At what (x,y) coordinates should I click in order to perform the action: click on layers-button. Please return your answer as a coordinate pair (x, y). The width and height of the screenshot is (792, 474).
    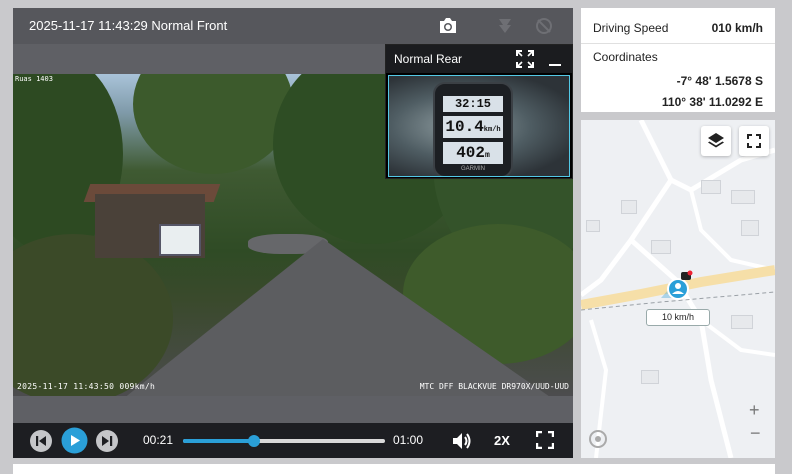
    Looking at the image, I should click on (716, 141).